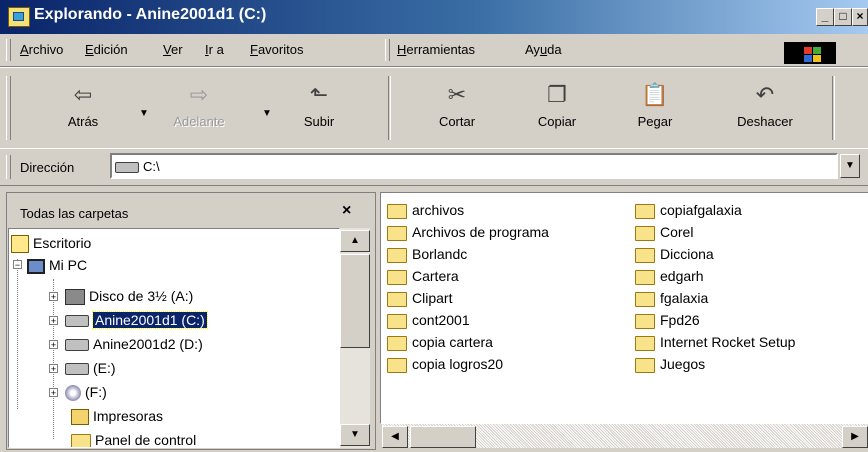  I want to click on collapse-mi-pc: −, so click(17, 265).